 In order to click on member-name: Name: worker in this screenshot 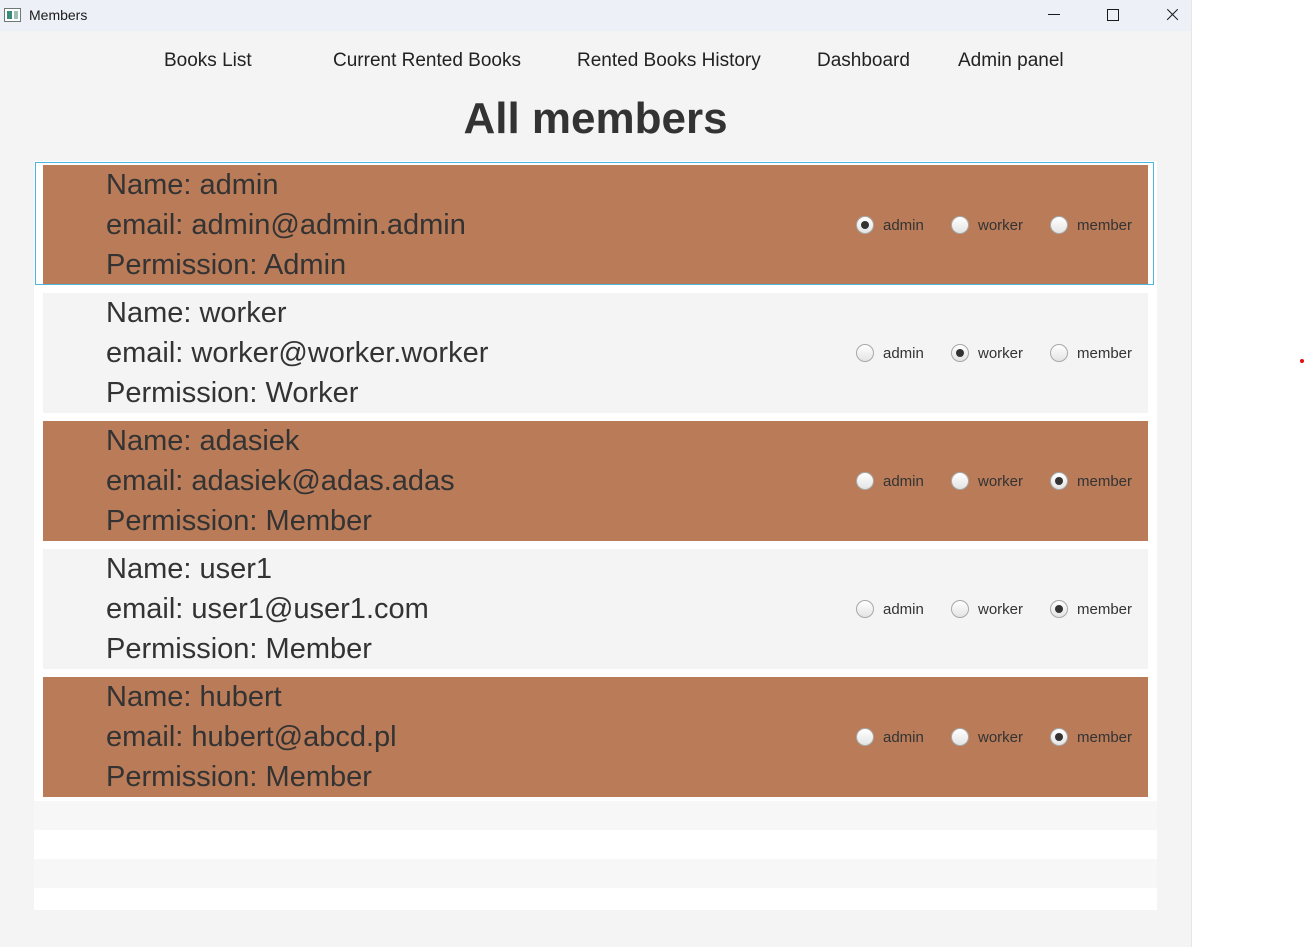, I will do `click(196, 313)`.